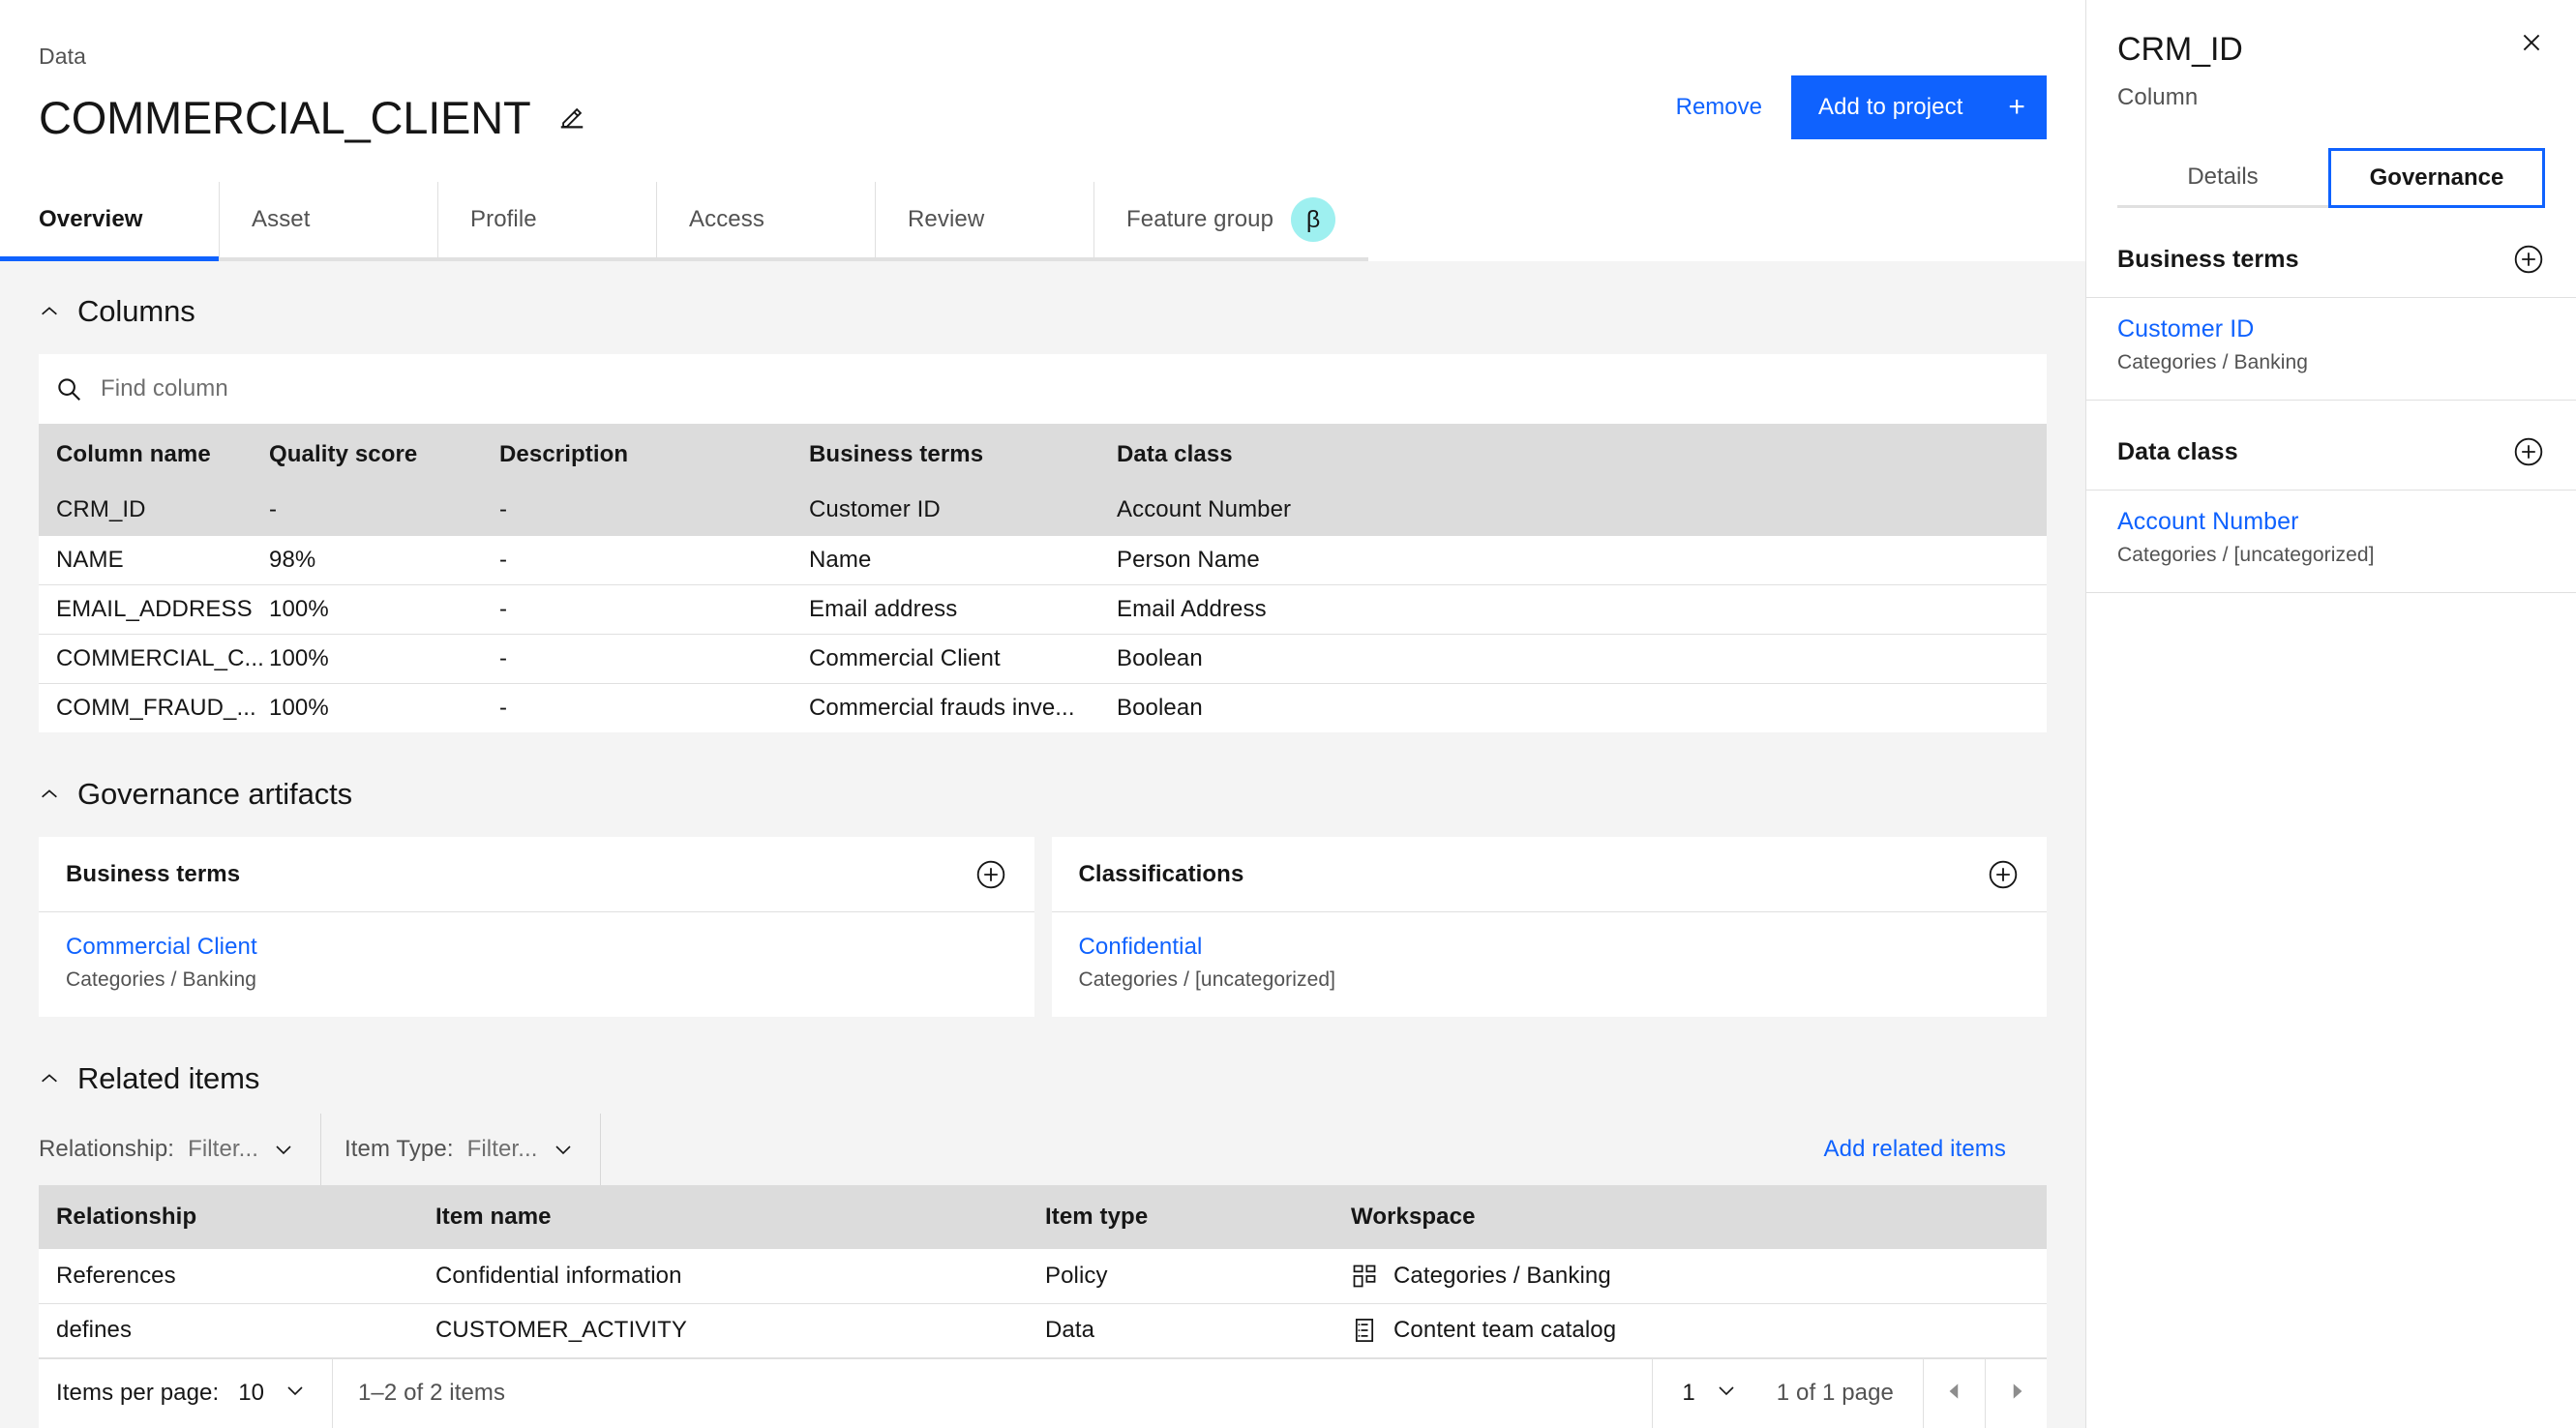 Image resolution: width=2576 pixels, height=1428 pixels. Describe the element at coordinates (2304, 555) in the screenshot. I see `category-value: [uncategorized]` at that location.